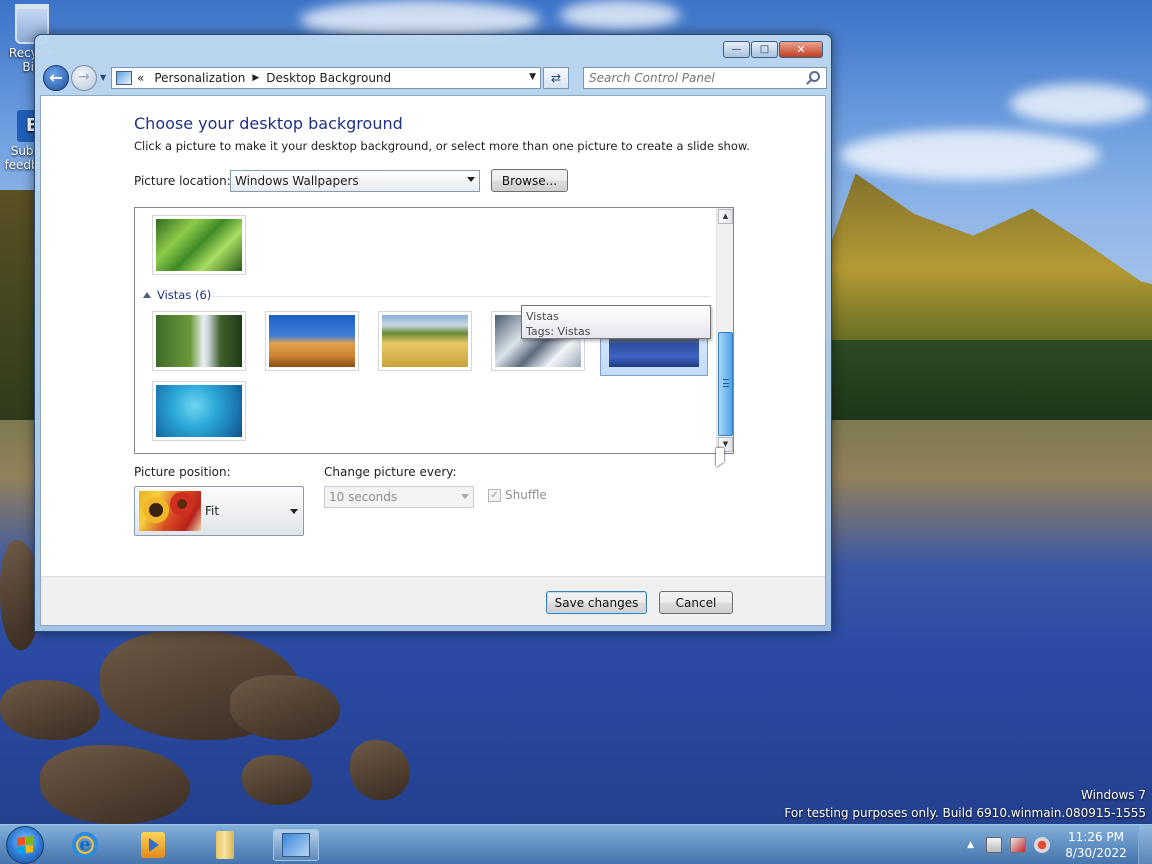  What do you see at coordinates (1096, 853) in the screenshot?
I see `clock-date: 8/30/2022` at bounding box center [1096, 853].